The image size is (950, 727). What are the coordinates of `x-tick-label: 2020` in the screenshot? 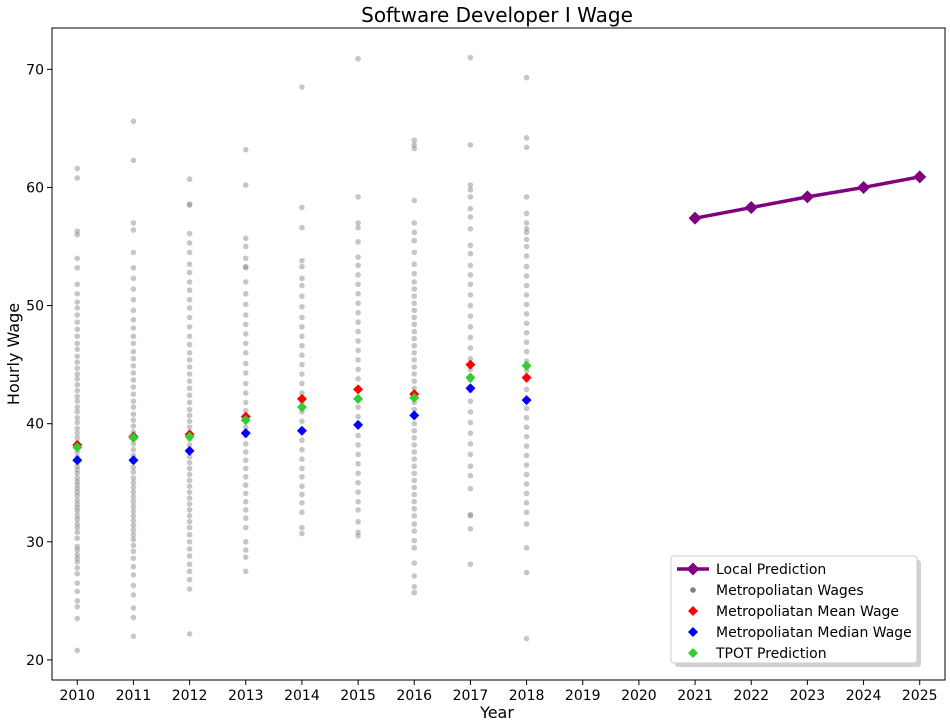 It's located at (639, 696).